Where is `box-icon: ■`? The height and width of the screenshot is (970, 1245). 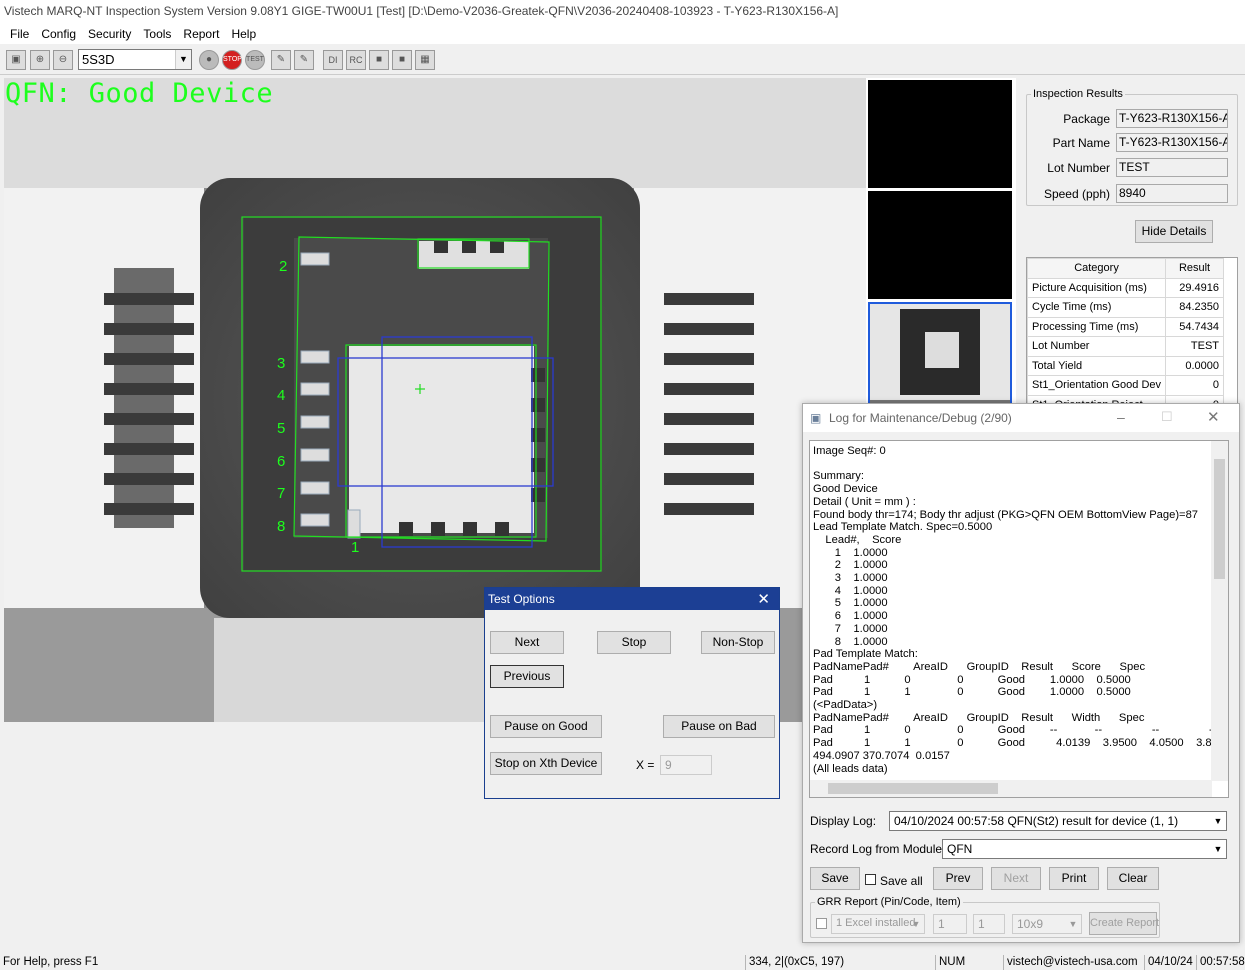
box-icon: ■ is located at coordinates (379, 60).